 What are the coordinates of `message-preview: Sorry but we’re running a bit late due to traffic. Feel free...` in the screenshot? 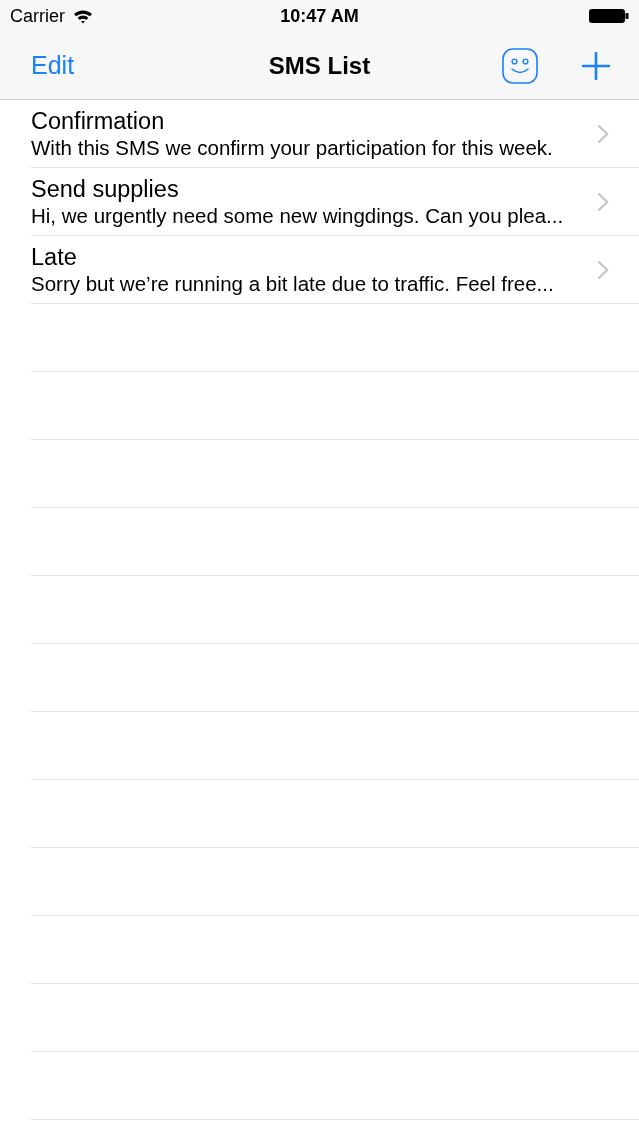 It's located at (292, 283).